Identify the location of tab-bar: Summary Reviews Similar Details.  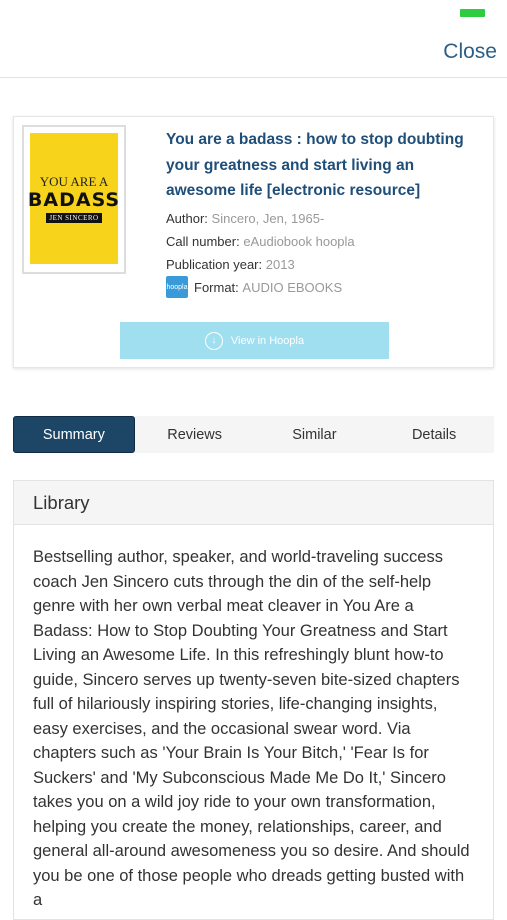
(253, 434).